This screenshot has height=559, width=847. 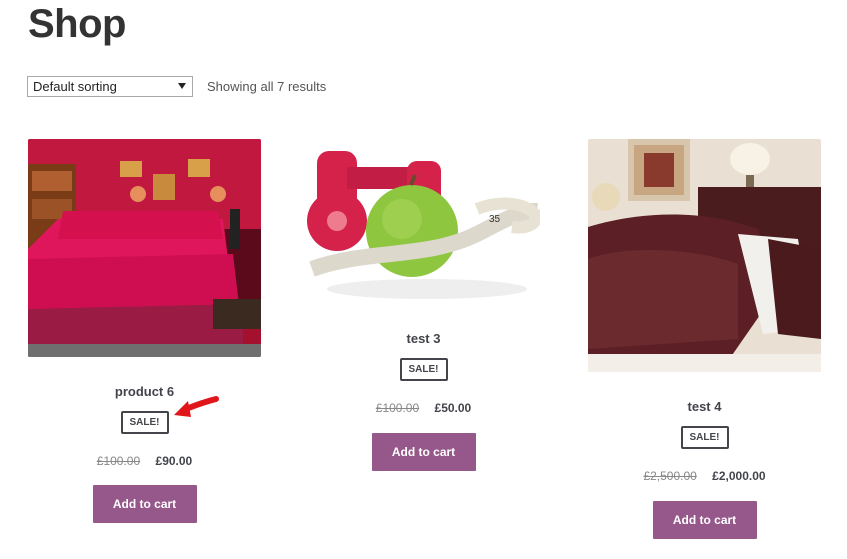 What do you see at coordinates (670, 476) in the screenshot?
I see `old-price: £2,500.00` at bounding box center [670, 476].